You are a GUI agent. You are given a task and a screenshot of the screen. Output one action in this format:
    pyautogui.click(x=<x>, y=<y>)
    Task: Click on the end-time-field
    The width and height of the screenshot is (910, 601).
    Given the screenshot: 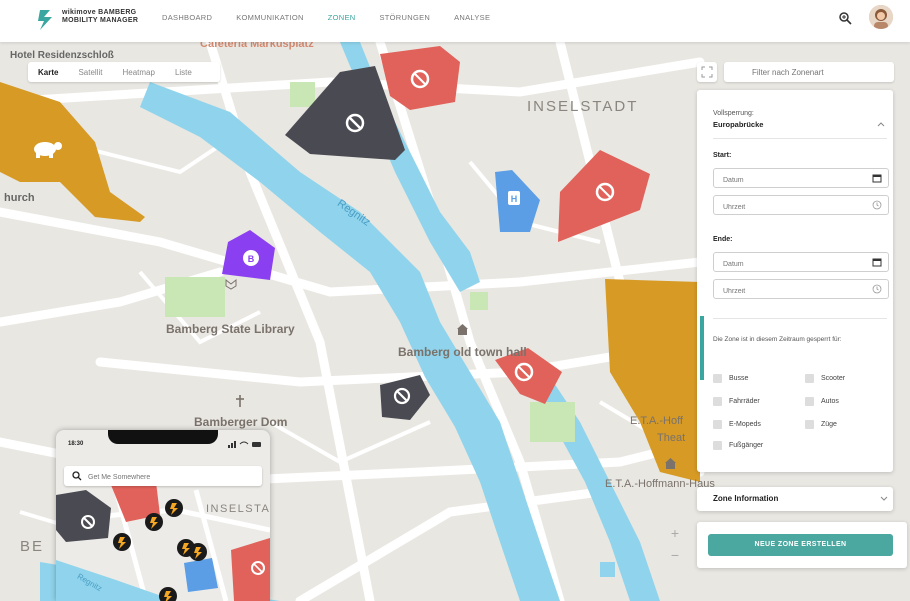 What is the action you would take?
    pyautogui.click(x=801, y=289)
    